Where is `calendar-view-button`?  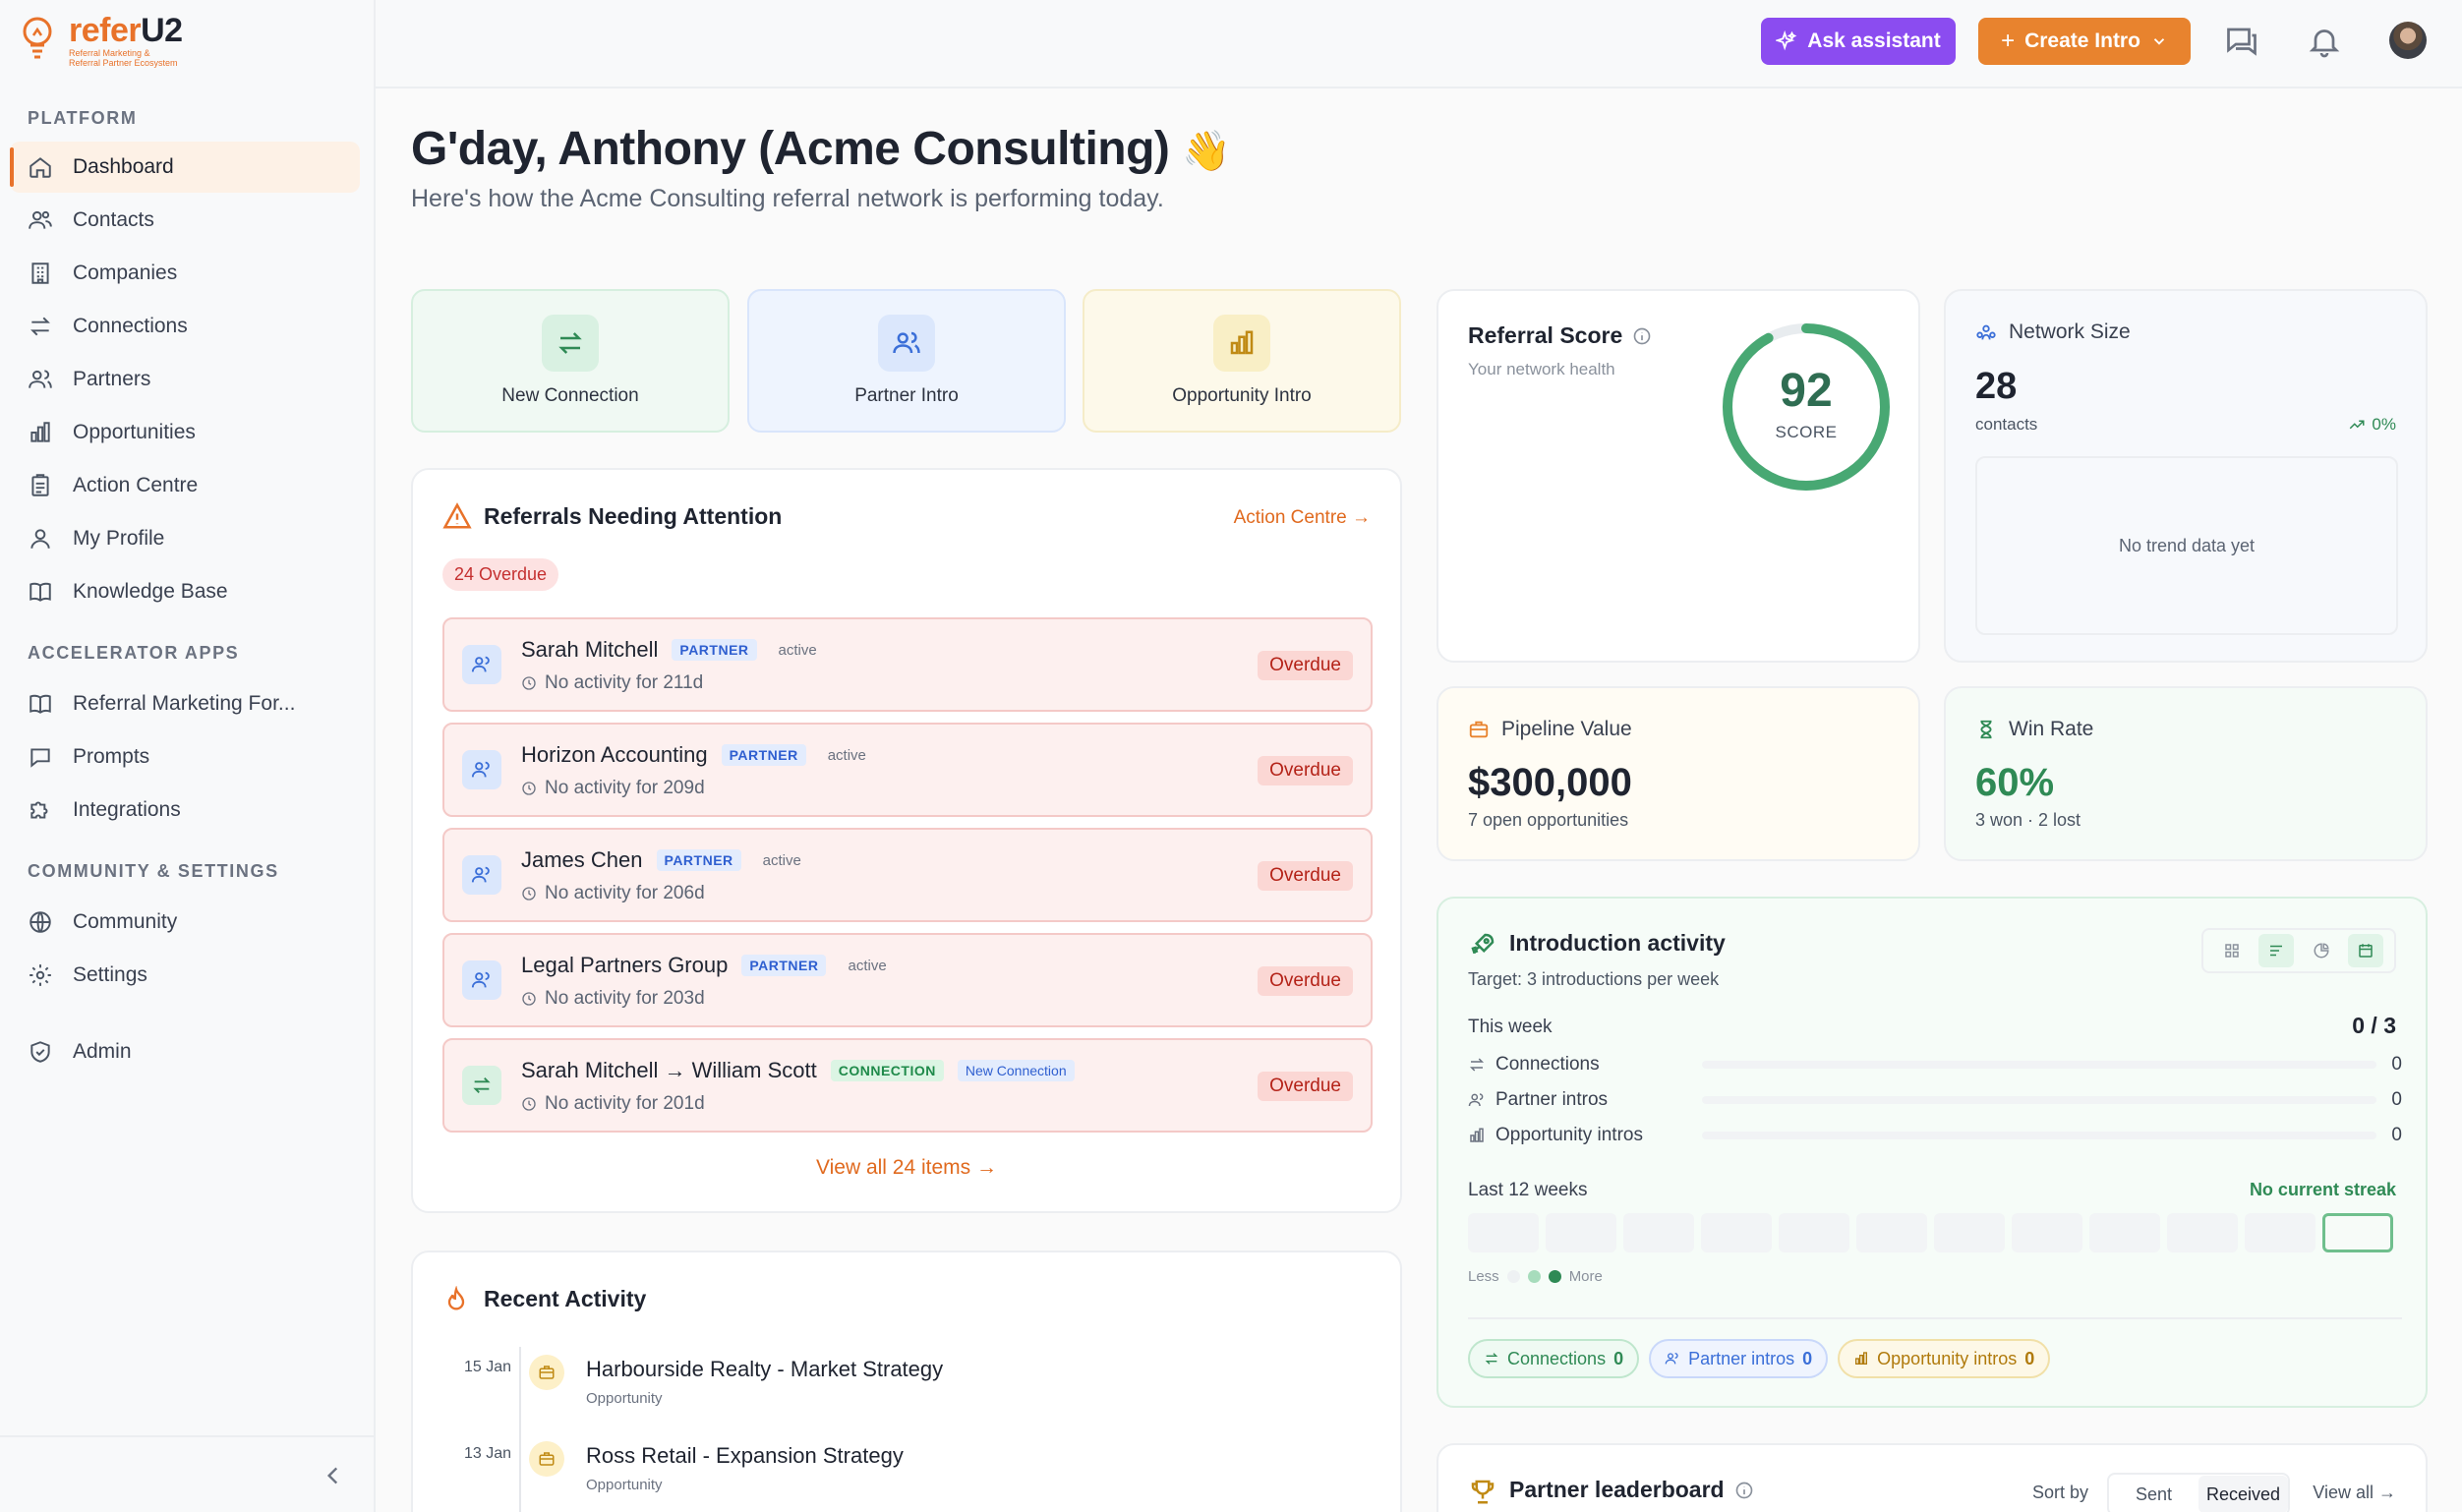
calendar-view-button is located at coordinates (2366, 950).